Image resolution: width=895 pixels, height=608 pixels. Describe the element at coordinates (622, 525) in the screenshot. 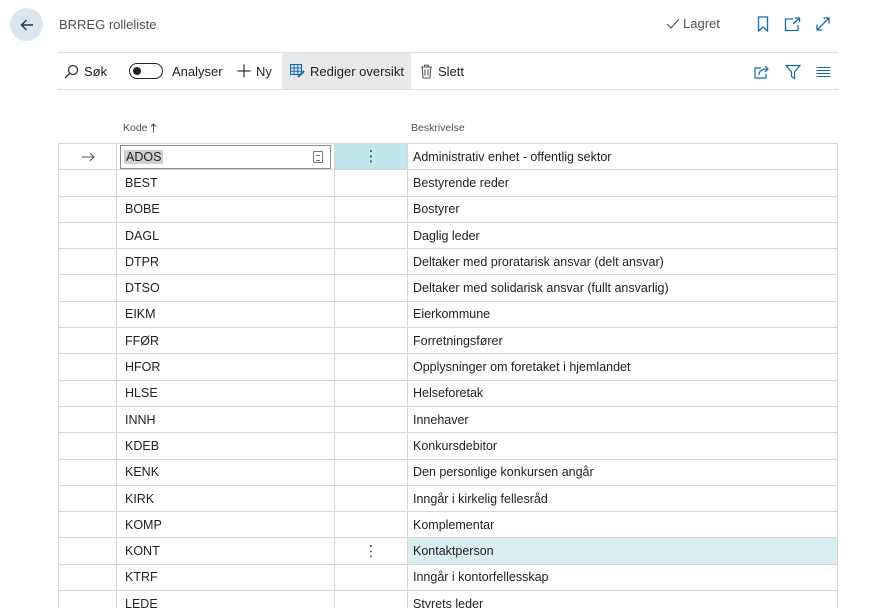

I see `description-cell: Komplementar` at that location.